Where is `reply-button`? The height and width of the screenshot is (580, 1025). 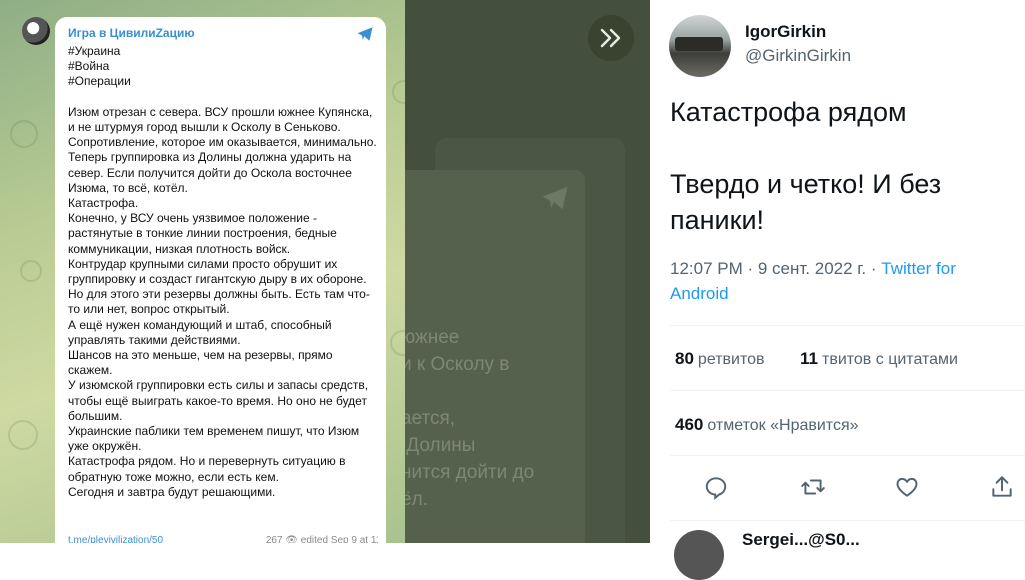
reply-button is located at coordinates (717, 488).